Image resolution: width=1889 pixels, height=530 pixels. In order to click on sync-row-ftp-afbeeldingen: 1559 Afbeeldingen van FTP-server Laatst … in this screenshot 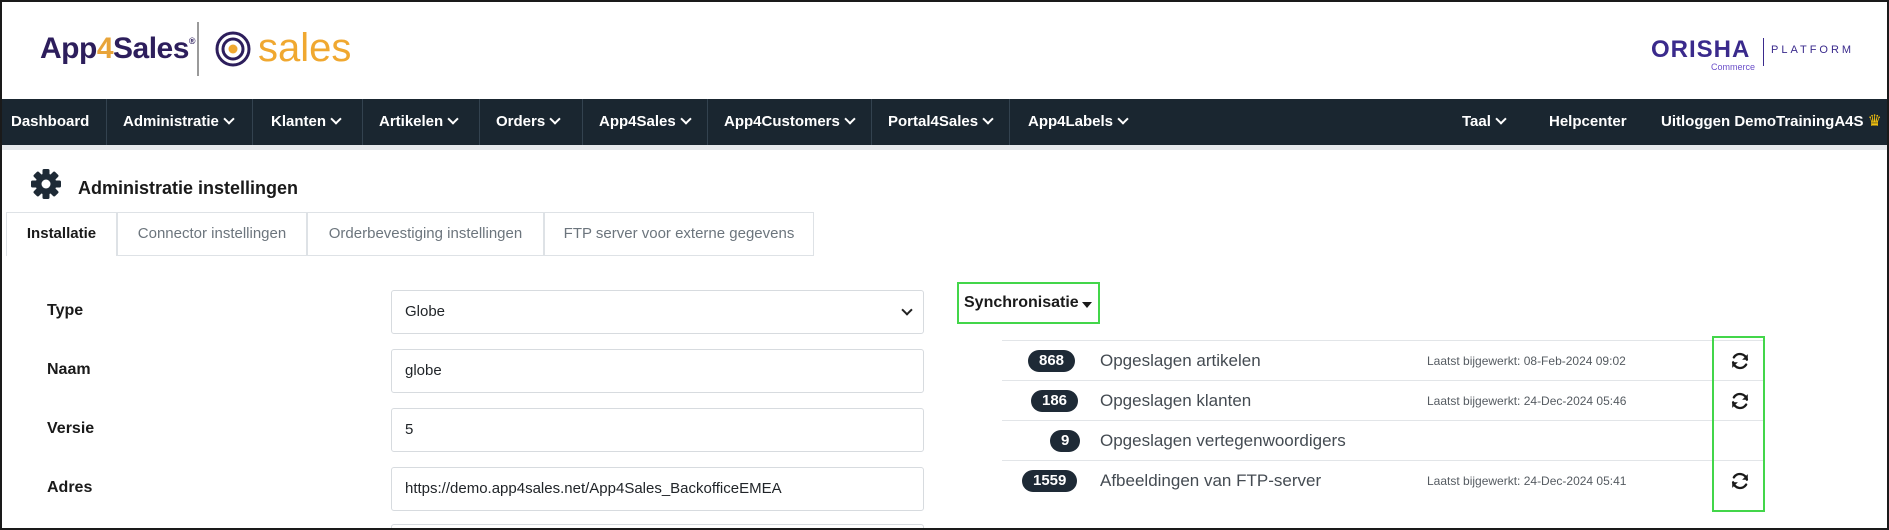, I will do `click(1383, 480)`.